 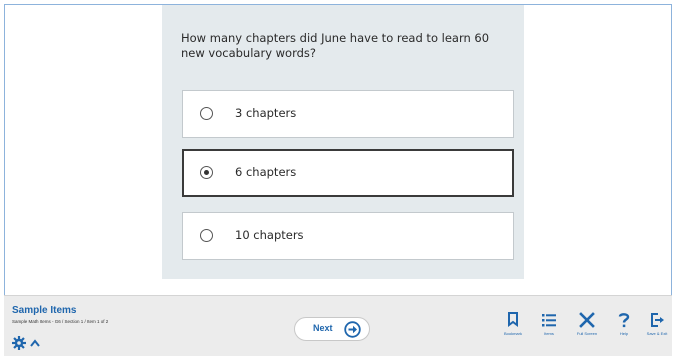 I want to click on radio-dot, so click(x=206, y=172).